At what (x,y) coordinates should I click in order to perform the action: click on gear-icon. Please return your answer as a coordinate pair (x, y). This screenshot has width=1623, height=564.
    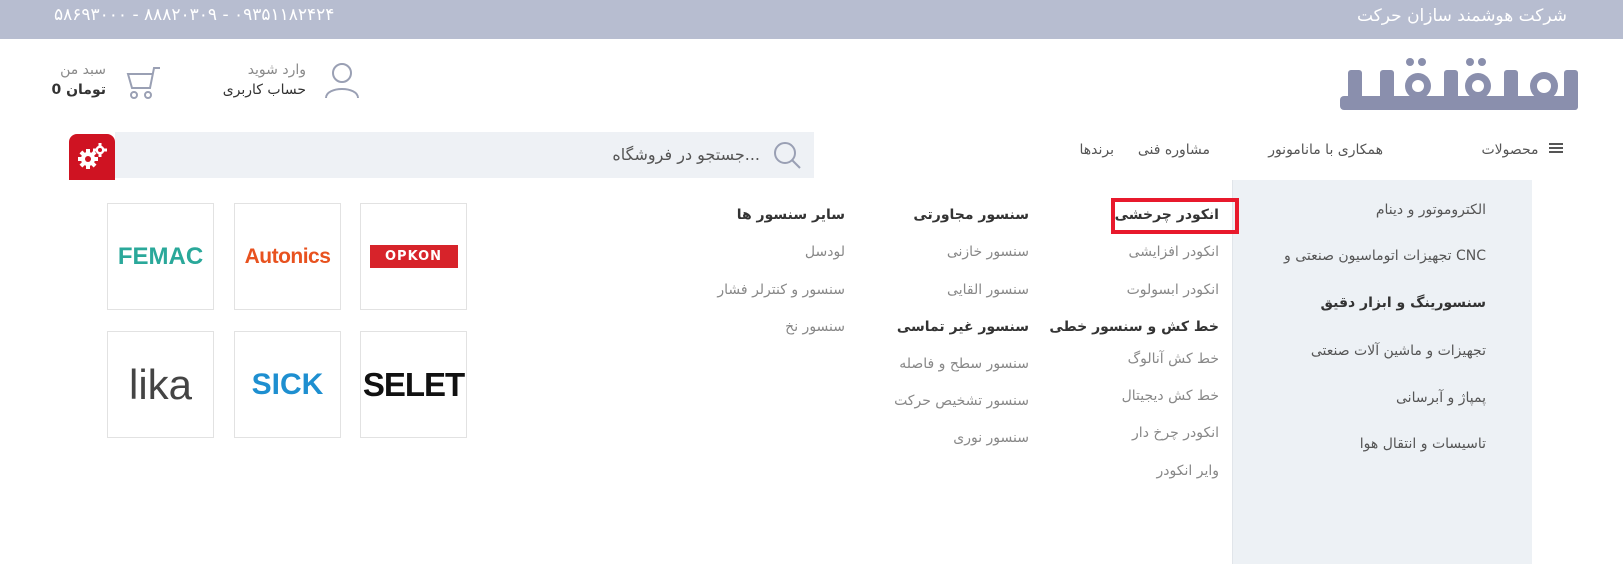
    Looking at the image, I should click on (92, 156).